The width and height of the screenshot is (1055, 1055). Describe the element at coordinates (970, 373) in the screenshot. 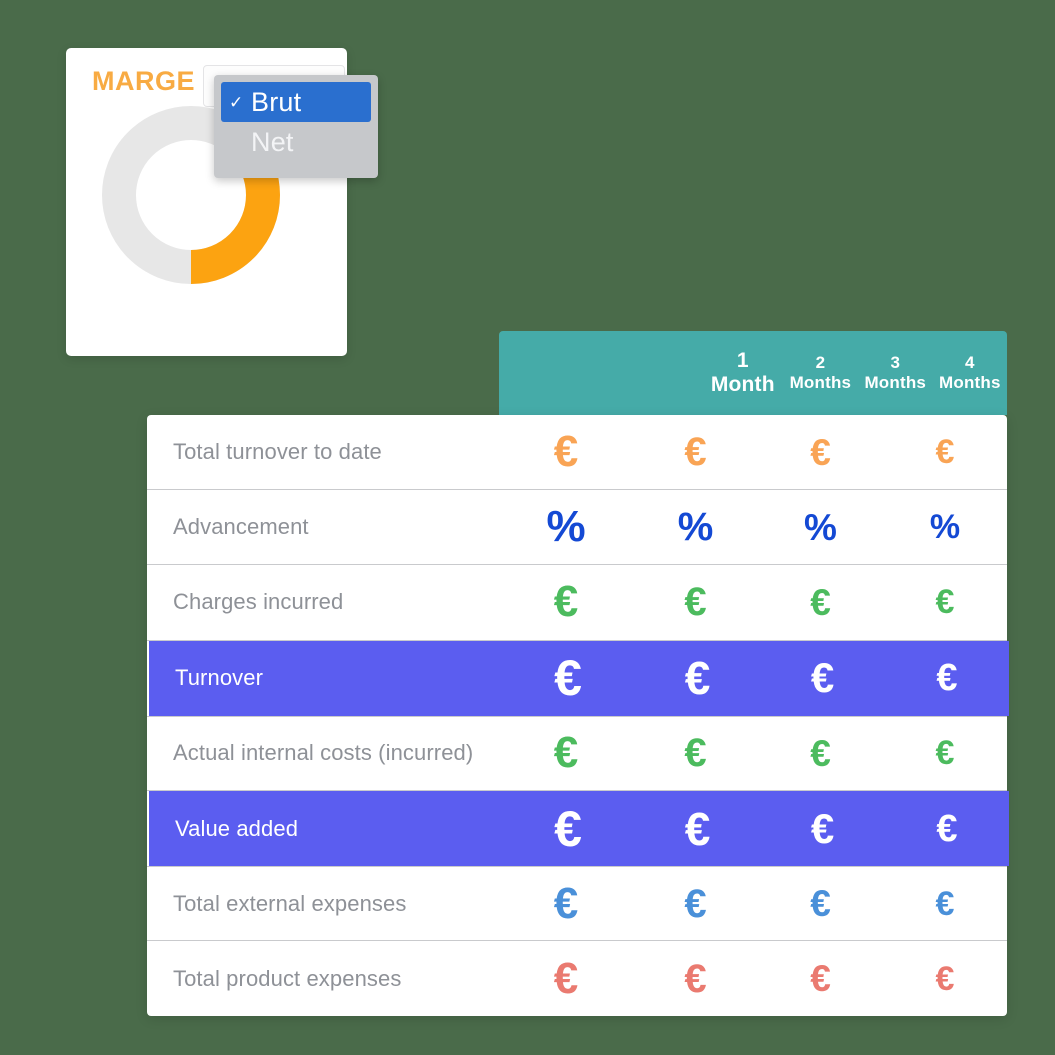

I see `column-header-4-months: 4 Months` at that location.